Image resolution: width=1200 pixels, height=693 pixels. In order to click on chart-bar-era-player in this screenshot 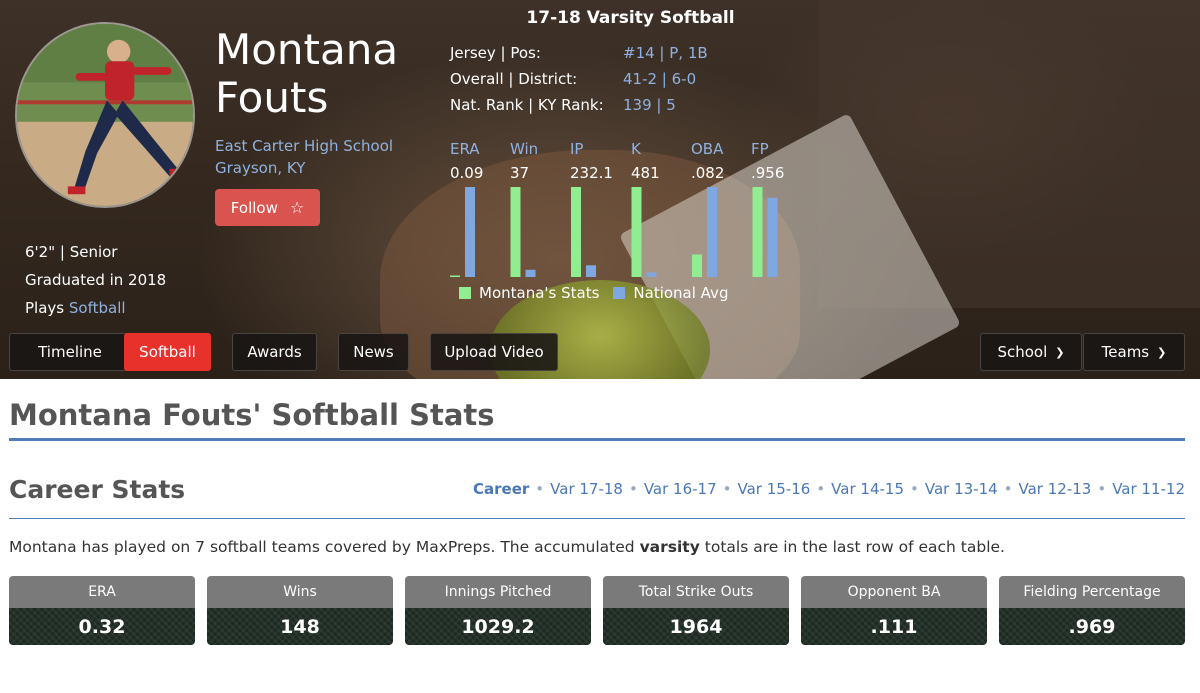, I will do `click(455, 276)`.